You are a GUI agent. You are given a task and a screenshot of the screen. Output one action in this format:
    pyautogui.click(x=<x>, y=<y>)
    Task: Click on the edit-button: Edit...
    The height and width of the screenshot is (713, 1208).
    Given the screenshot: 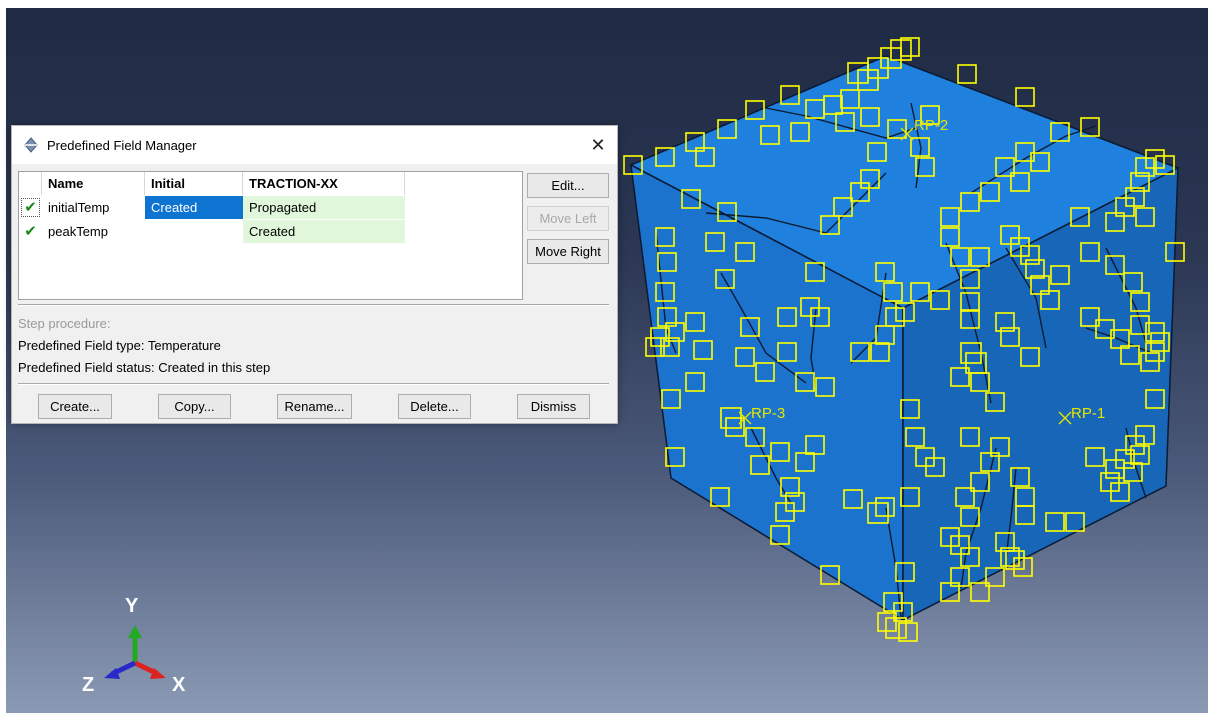 What is the action you would take?
    pyautogui.click(x=568, y=185)
    